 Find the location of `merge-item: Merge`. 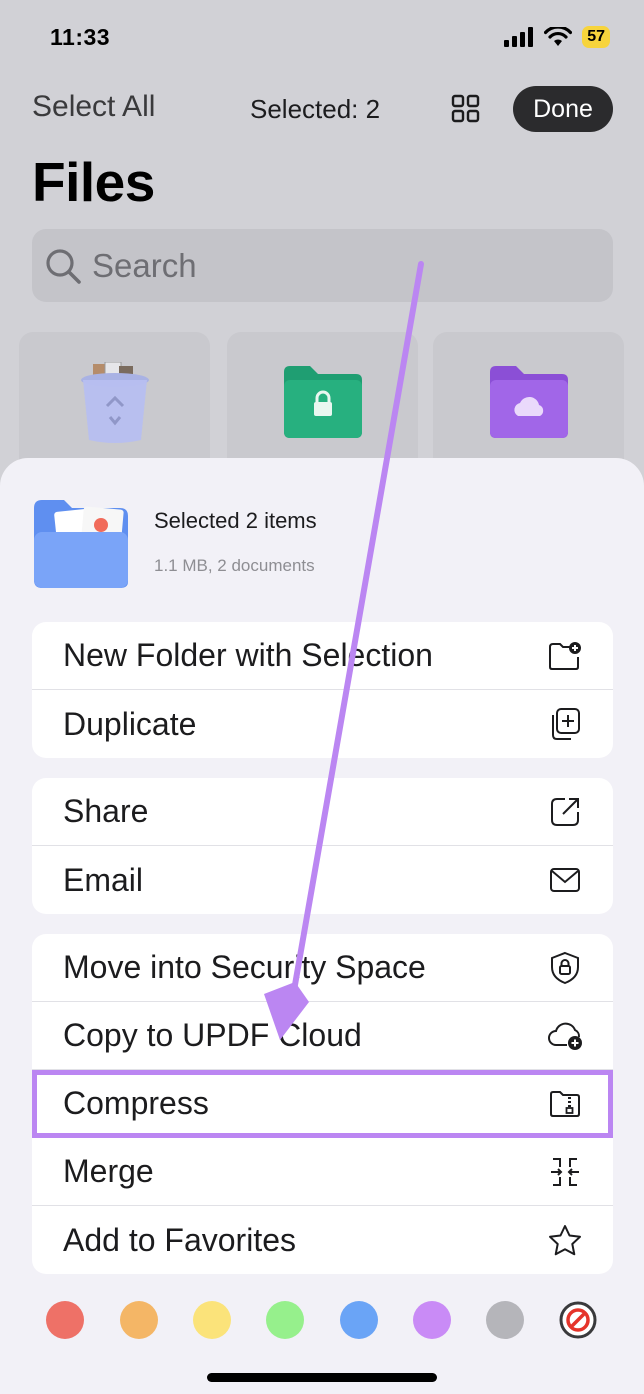

merge-item: Merge is located at coordinates (322, 1172).